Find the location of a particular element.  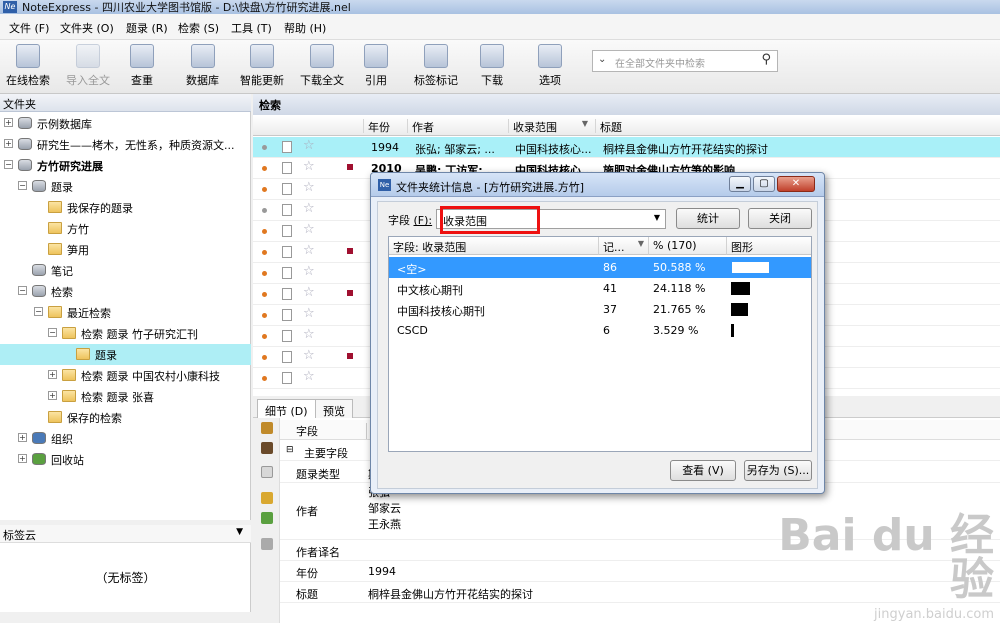

collapse-icon: ⊟ is located at coordinates (290, 450).